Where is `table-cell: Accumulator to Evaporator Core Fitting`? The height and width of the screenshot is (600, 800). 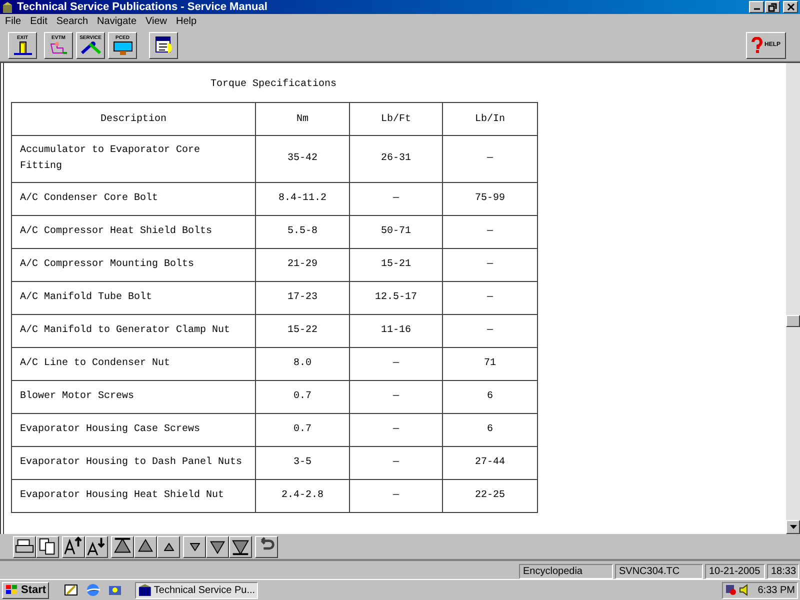 table-cell: Accumulator to Evaporator Core Fitting is located at coordinates (134, 159).